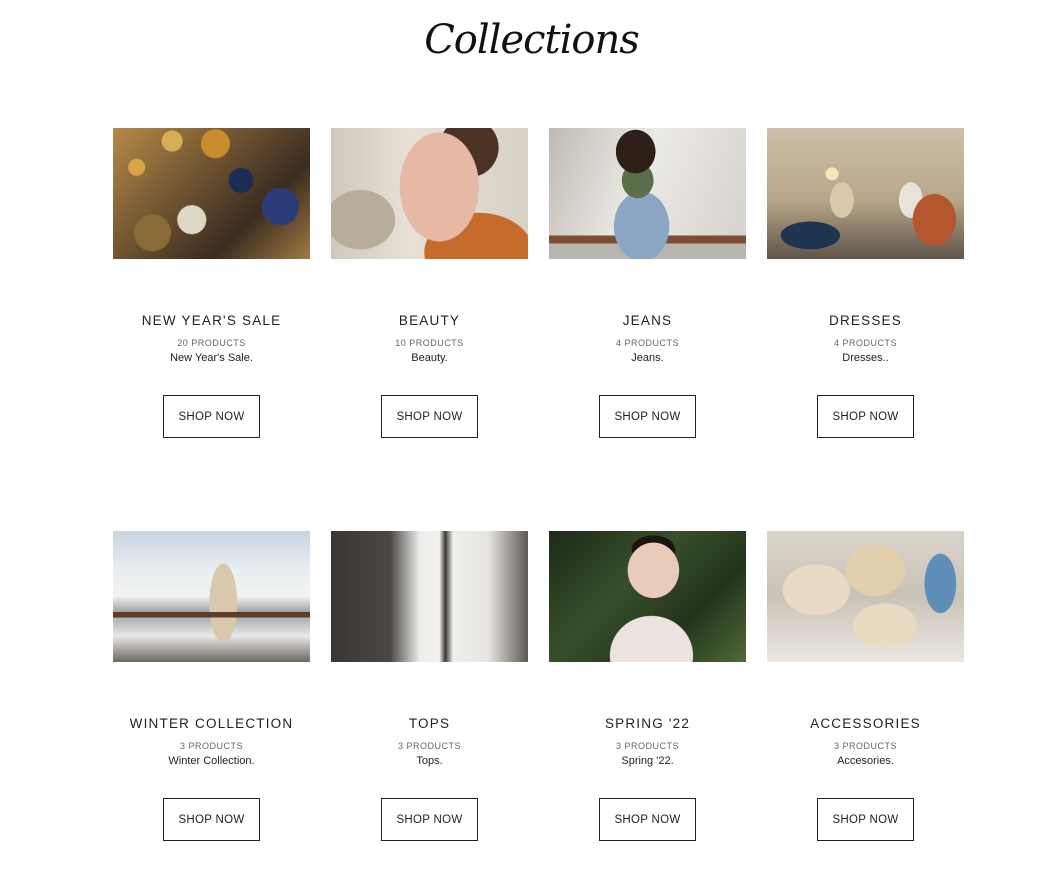 This screenshot has height=876, width=1063. Describe the element at coordinates (429, 358) in the screenshot. I see `collection-description: Beauty.` at that location.